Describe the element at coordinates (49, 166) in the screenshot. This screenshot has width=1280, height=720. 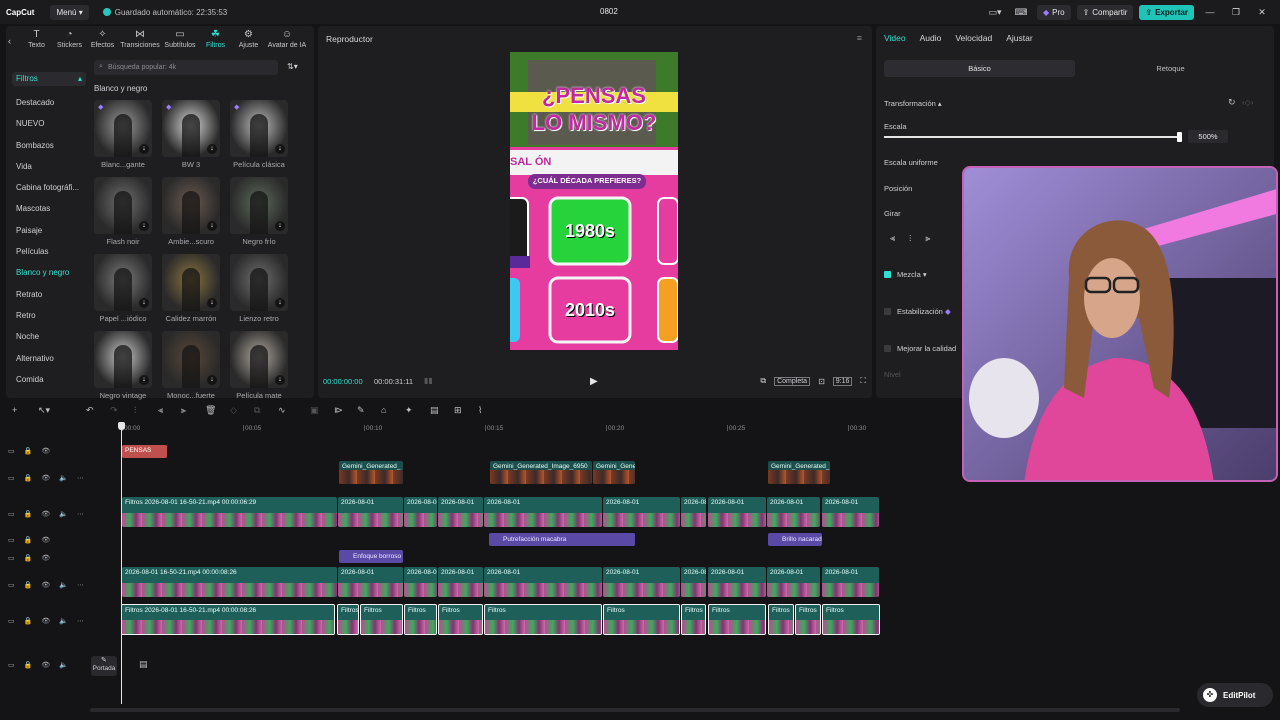
I see `category-item: Vida` at that location.